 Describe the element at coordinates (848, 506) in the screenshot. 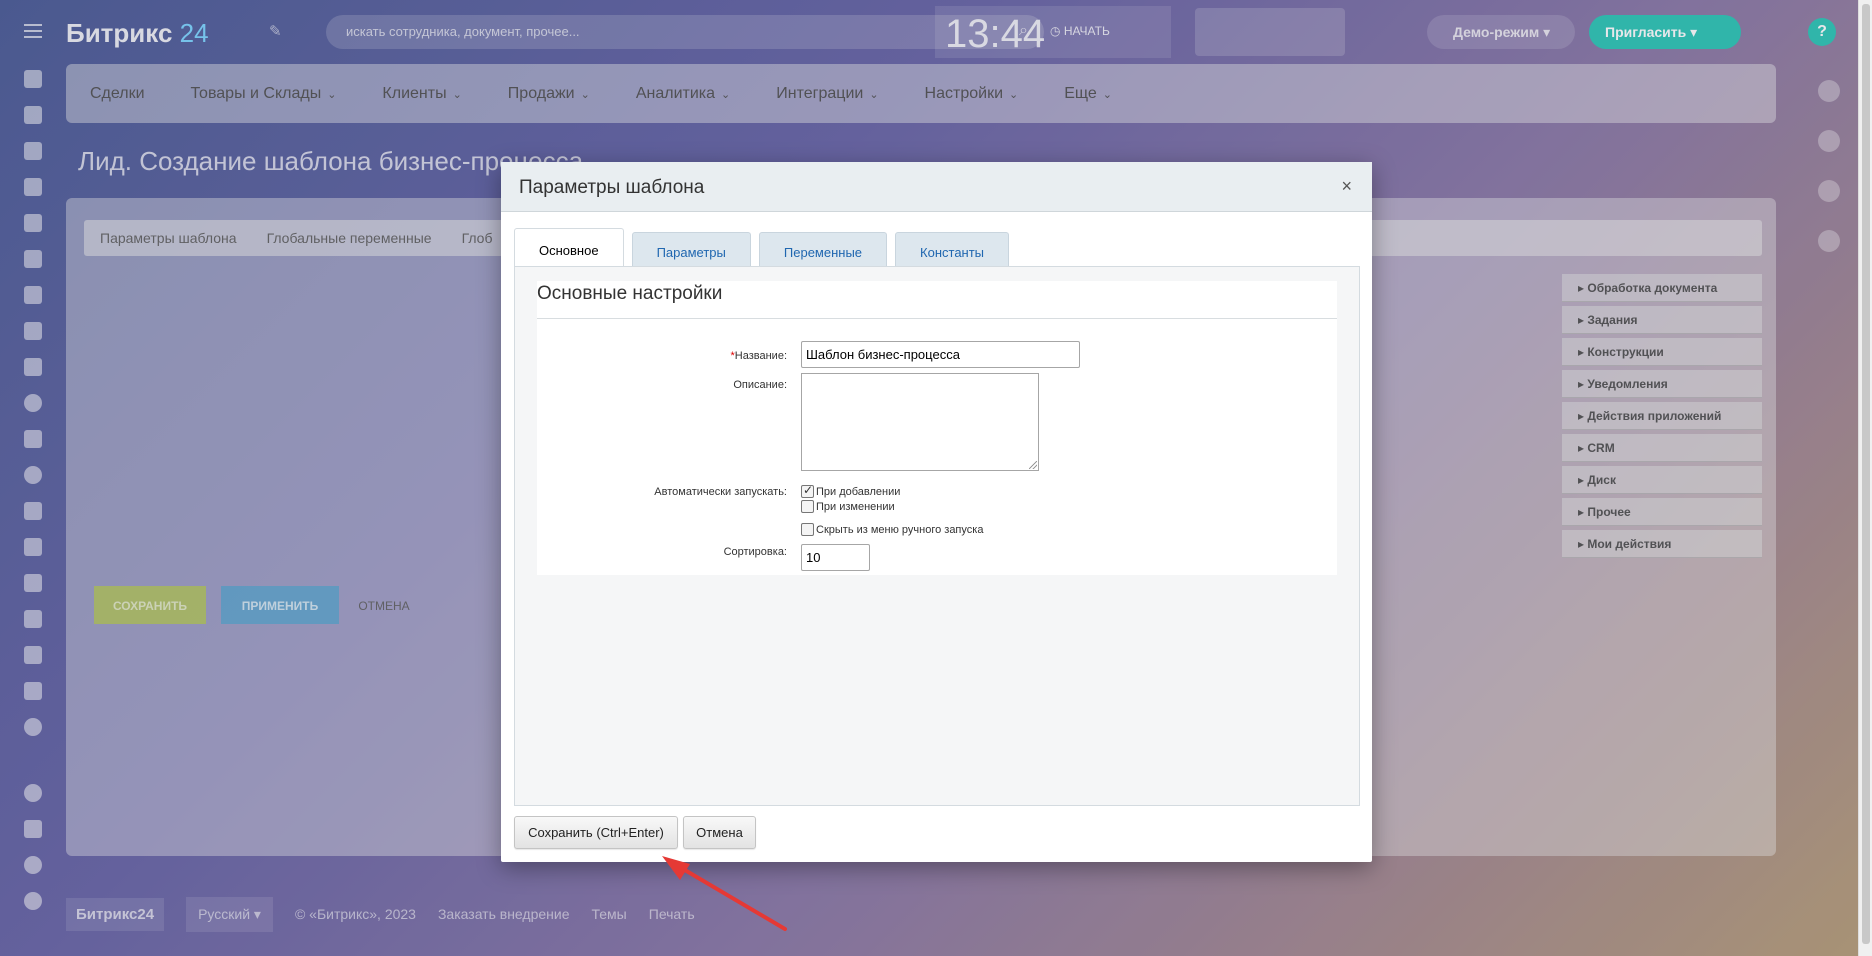

I see `on-change-checkbox-row: При изменении` at that location.